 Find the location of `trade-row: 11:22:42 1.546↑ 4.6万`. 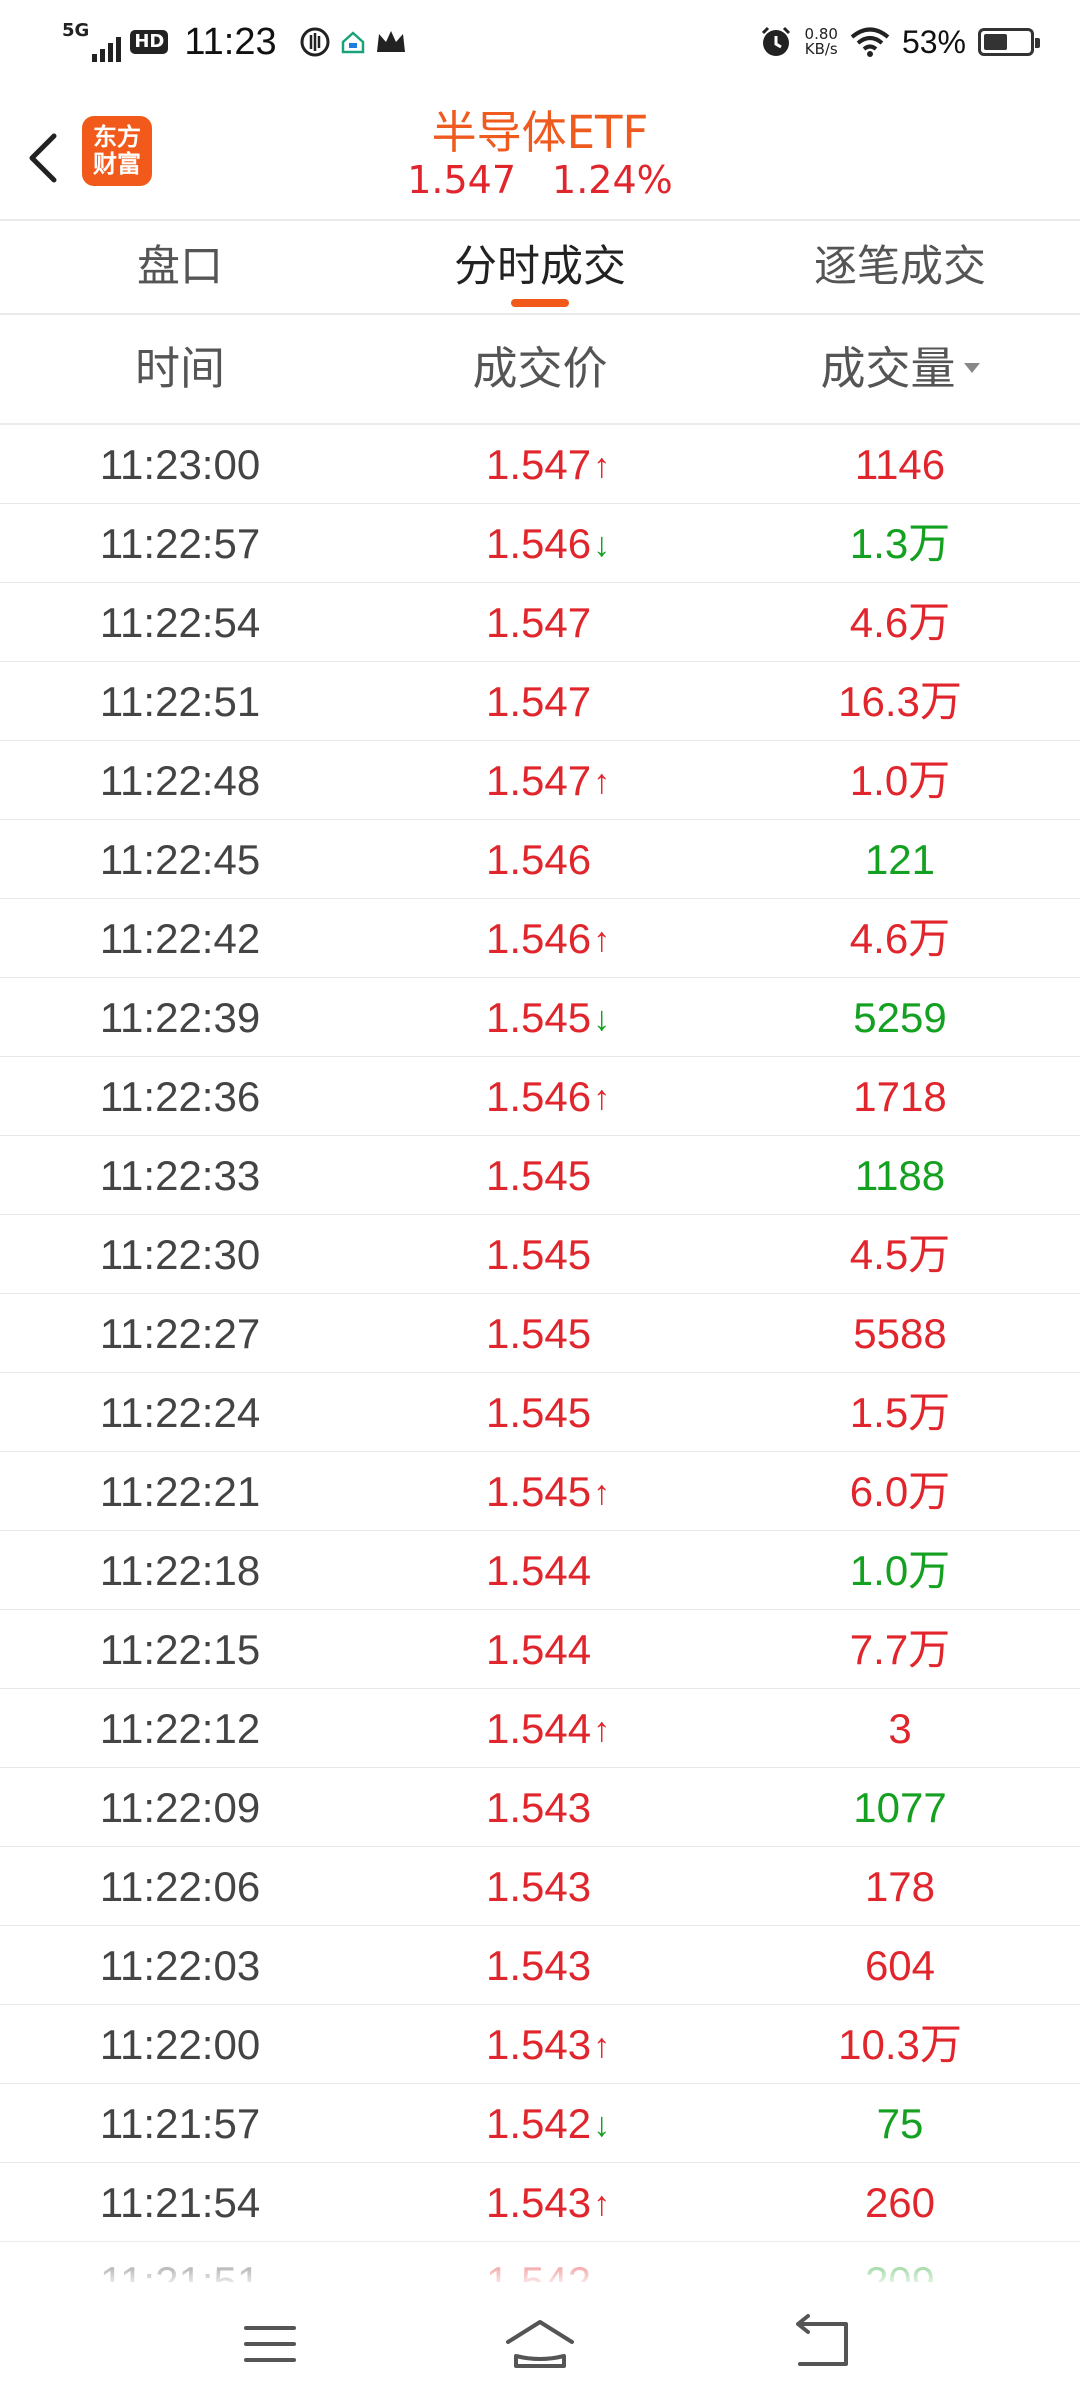

trade-row: 11:22:42 1.546↑ 4.6万 is located at coordinates (540, 938).